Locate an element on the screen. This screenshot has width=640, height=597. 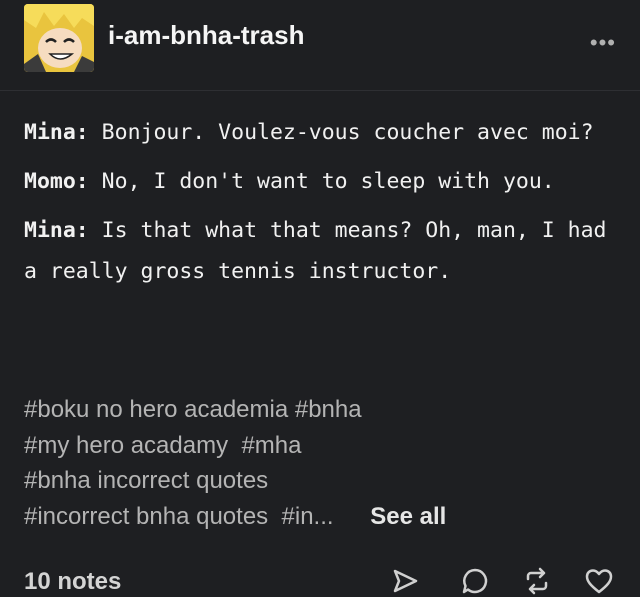
tag: #boku no hero academia is located at coordinates (156, 409).